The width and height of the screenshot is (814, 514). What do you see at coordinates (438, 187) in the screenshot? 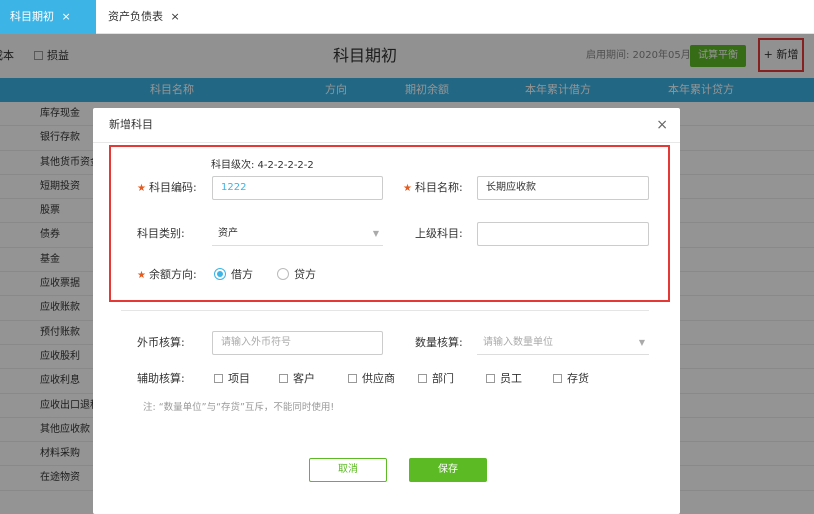
I see `account-name-label-text: 科目名称:` at bounding box center [438, 187].